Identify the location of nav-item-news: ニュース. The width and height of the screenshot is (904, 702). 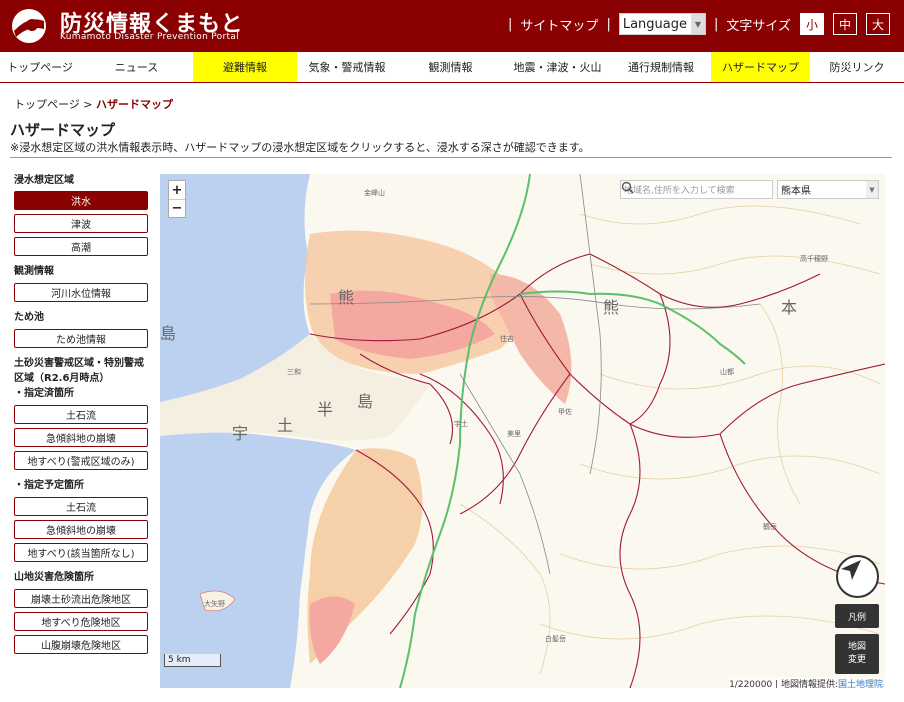
(136, 67).